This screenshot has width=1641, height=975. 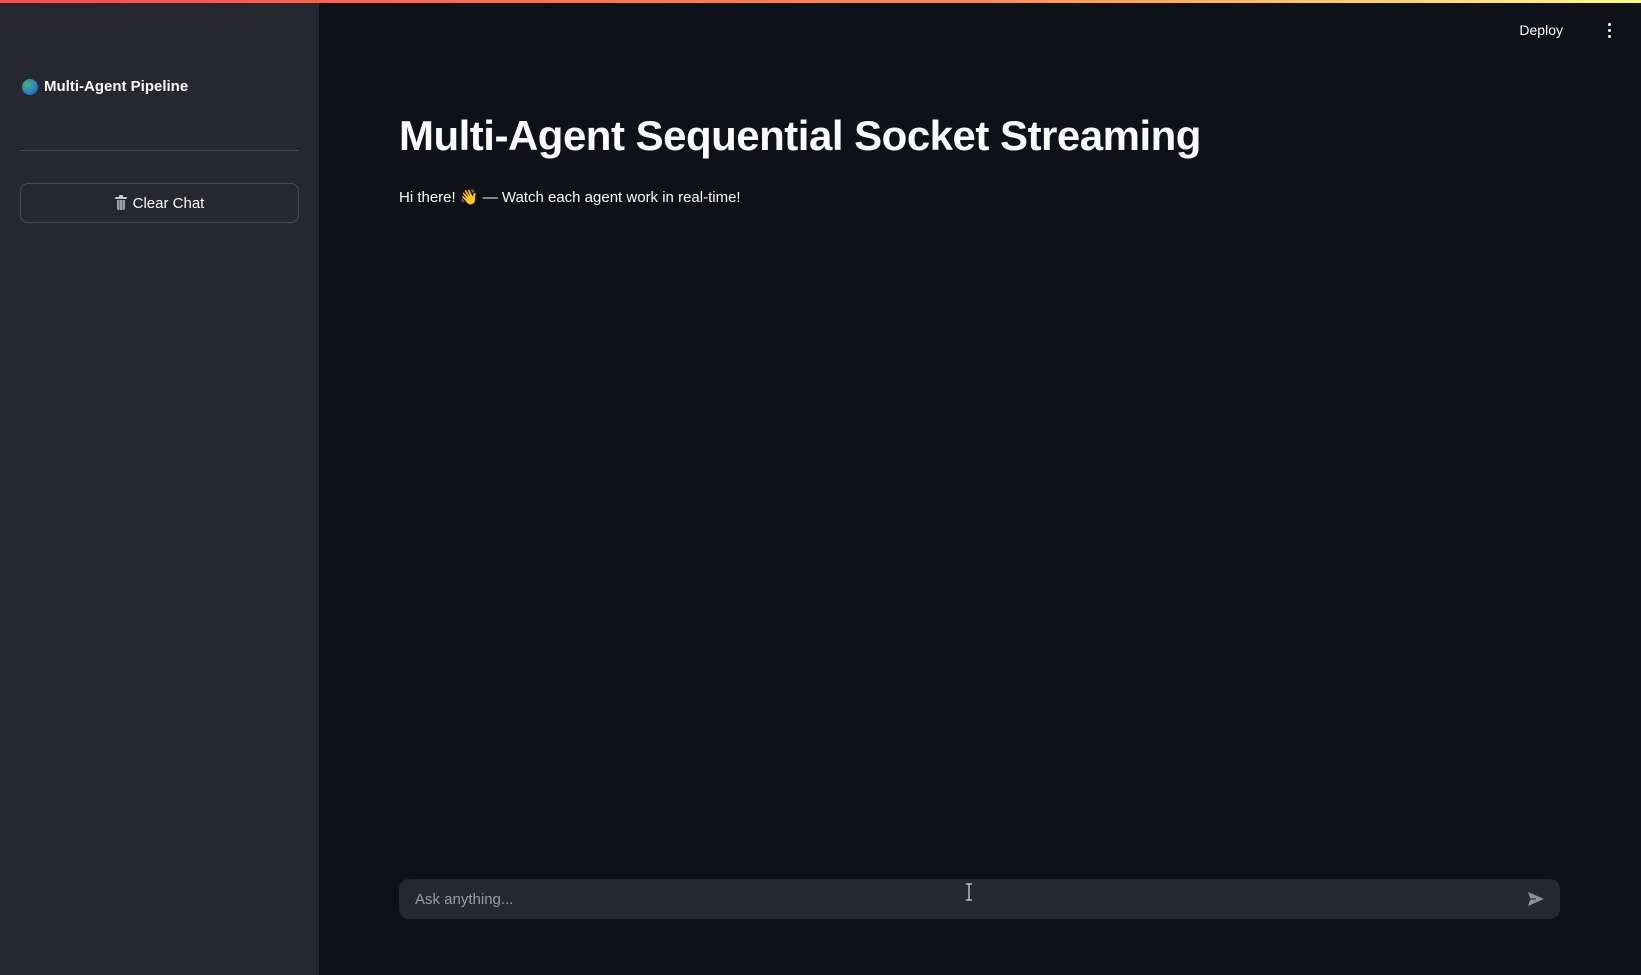 I want to click on trash-icon, so click(x=120, y=202).